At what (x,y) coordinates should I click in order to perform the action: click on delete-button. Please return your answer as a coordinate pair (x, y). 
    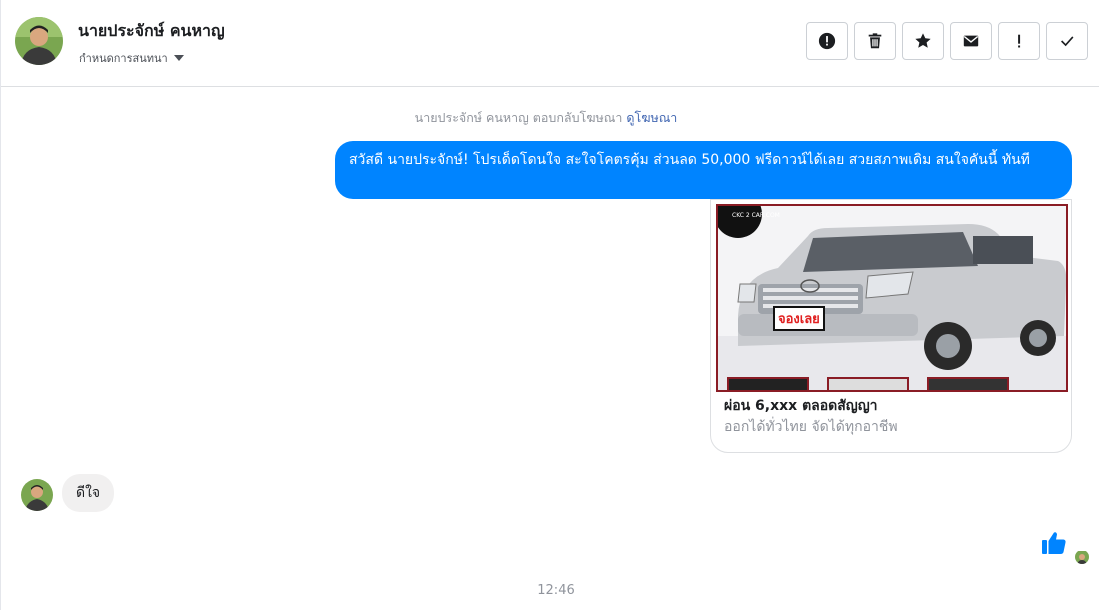
    Looking at the image, I should click on (875, 41).